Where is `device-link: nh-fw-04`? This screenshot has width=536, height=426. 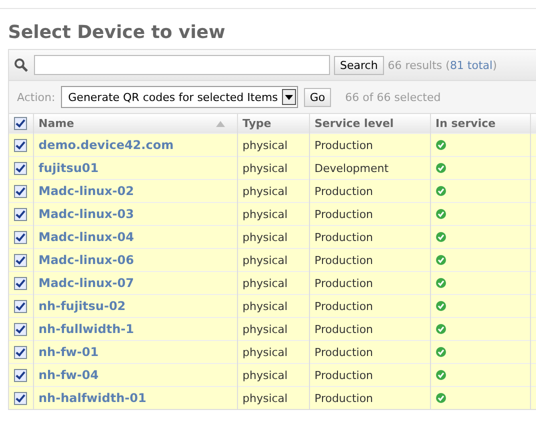 device-link: nh-fw-04 is located at coordinates (68, 375).